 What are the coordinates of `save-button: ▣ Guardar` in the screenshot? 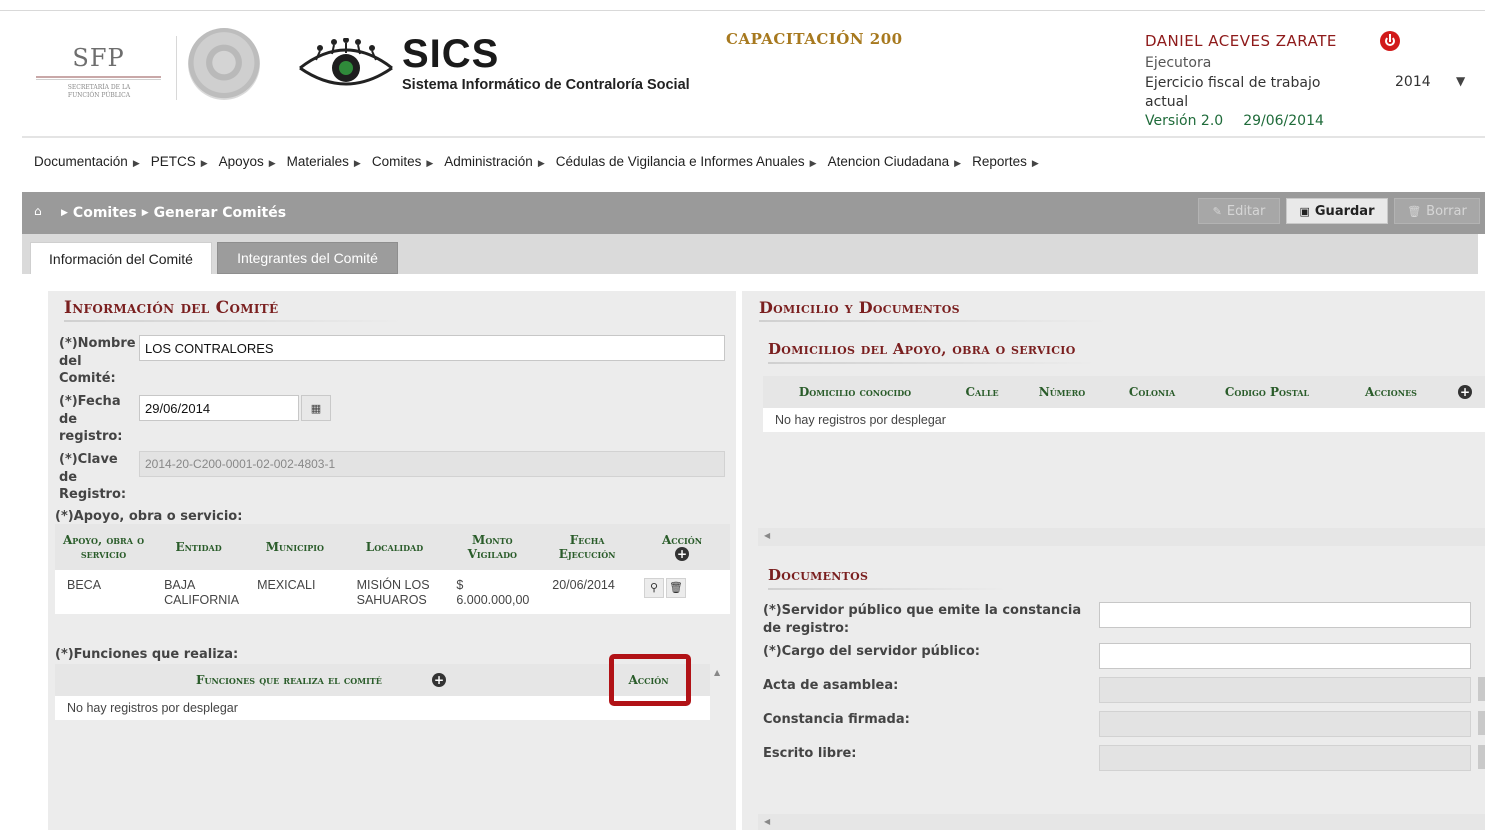 It's located at (1337, 211).